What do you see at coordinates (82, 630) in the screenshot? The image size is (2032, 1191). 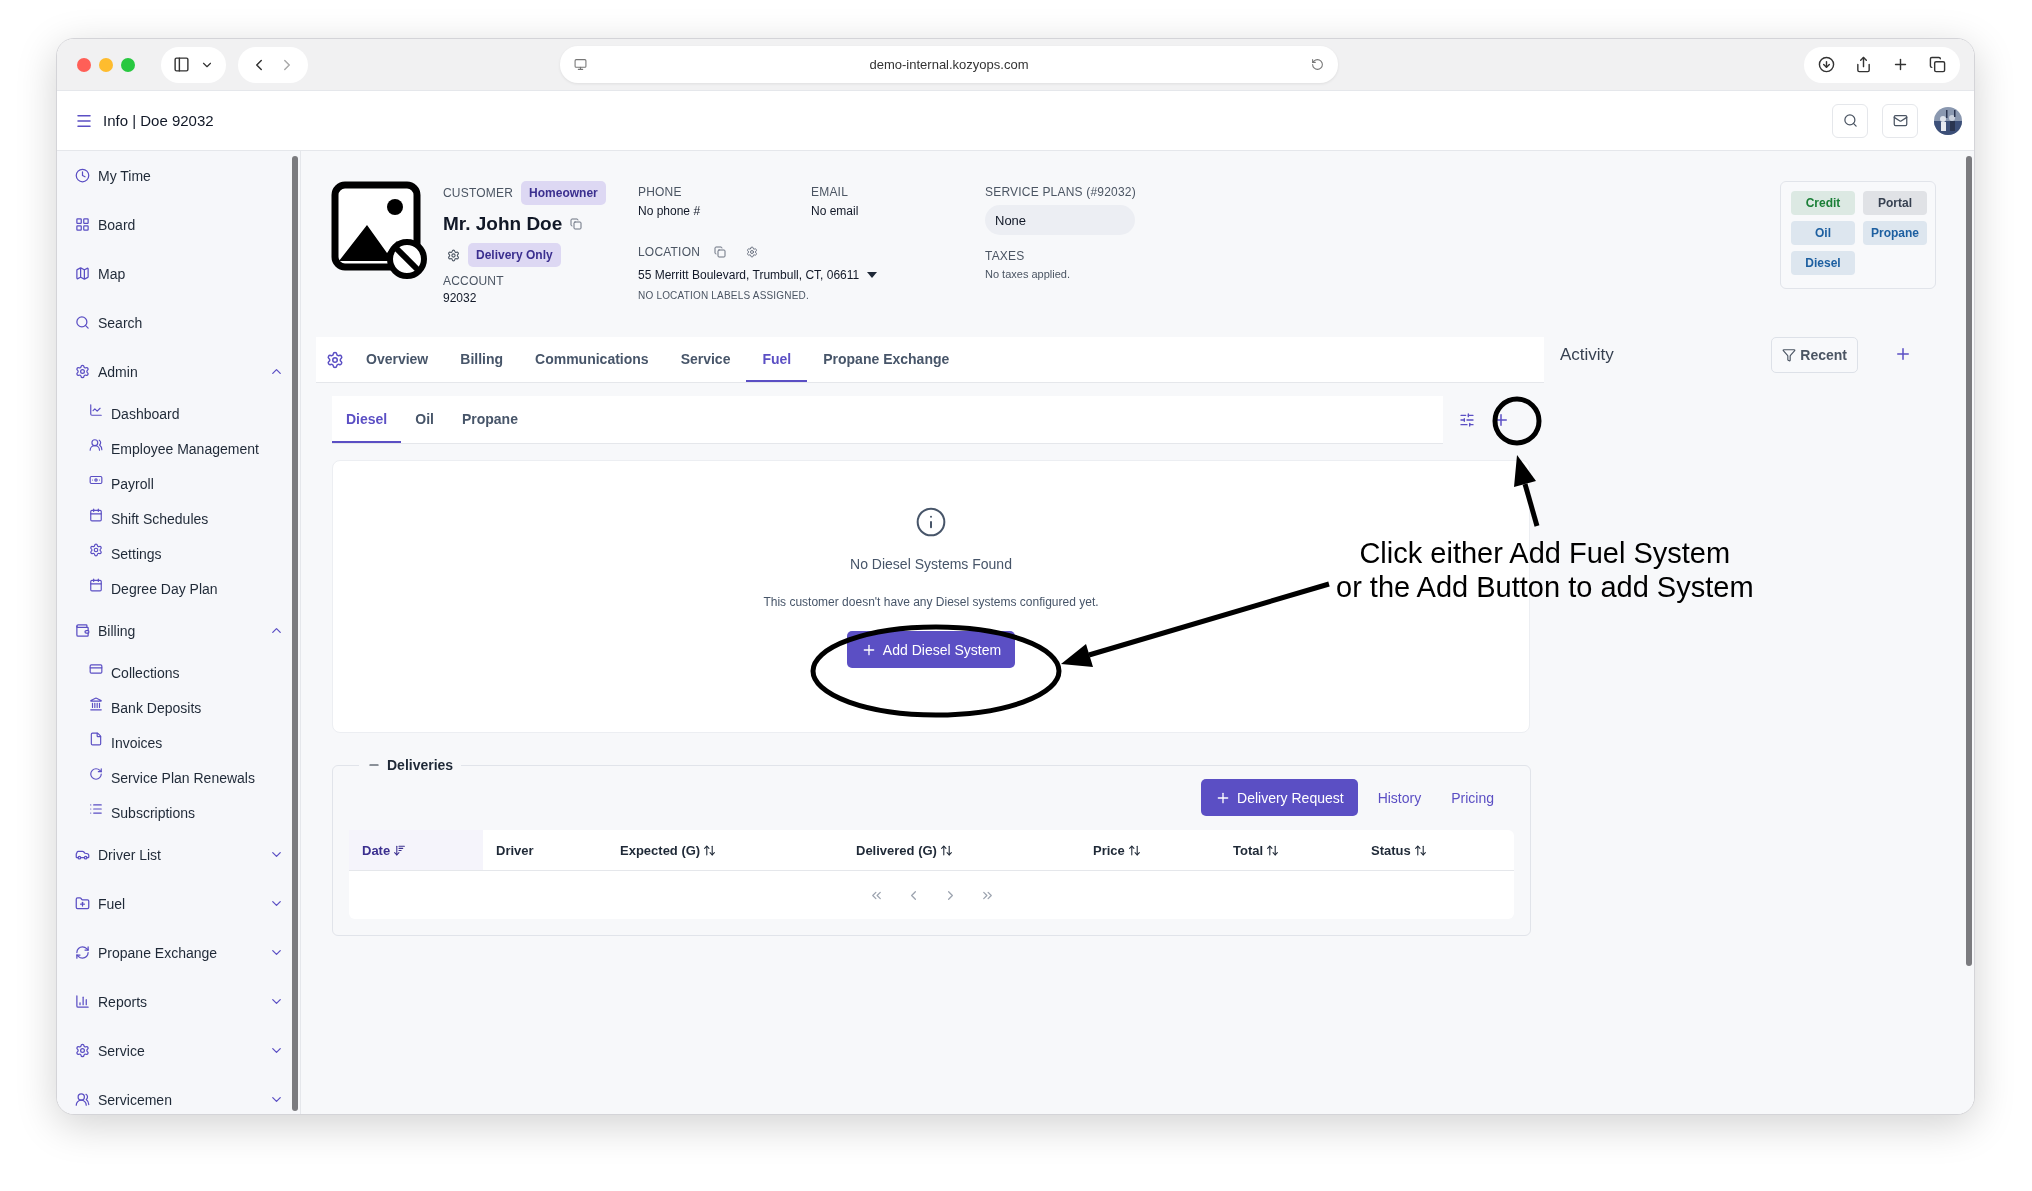 I see `wallet-icon` at bounding box center [82, 630].